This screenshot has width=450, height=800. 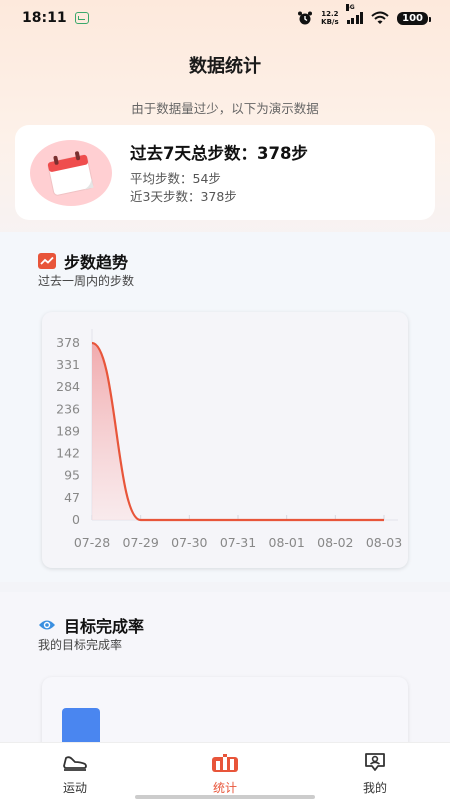 I want to click on bottom-tab-bar: 运动 统计 我的, so click(x=225, y=771).